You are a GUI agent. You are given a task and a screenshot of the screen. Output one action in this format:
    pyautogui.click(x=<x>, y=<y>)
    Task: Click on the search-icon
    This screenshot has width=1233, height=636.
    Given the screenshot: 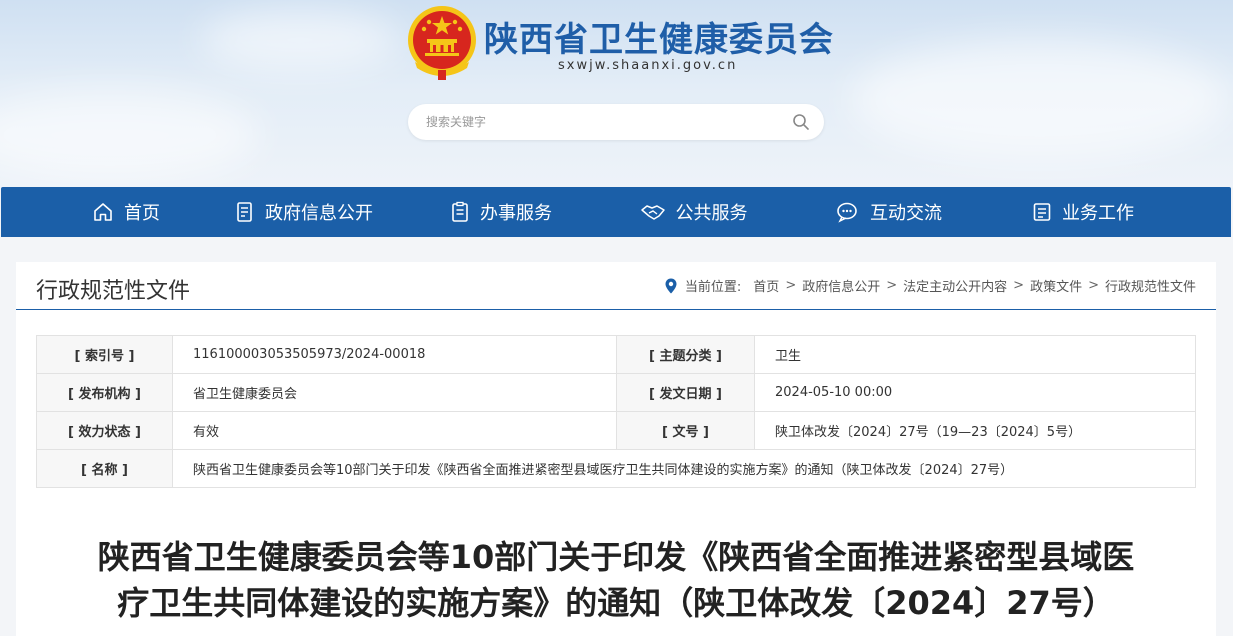 What is the action you would take?
    pyautogui.click(x=801, y=122)
    